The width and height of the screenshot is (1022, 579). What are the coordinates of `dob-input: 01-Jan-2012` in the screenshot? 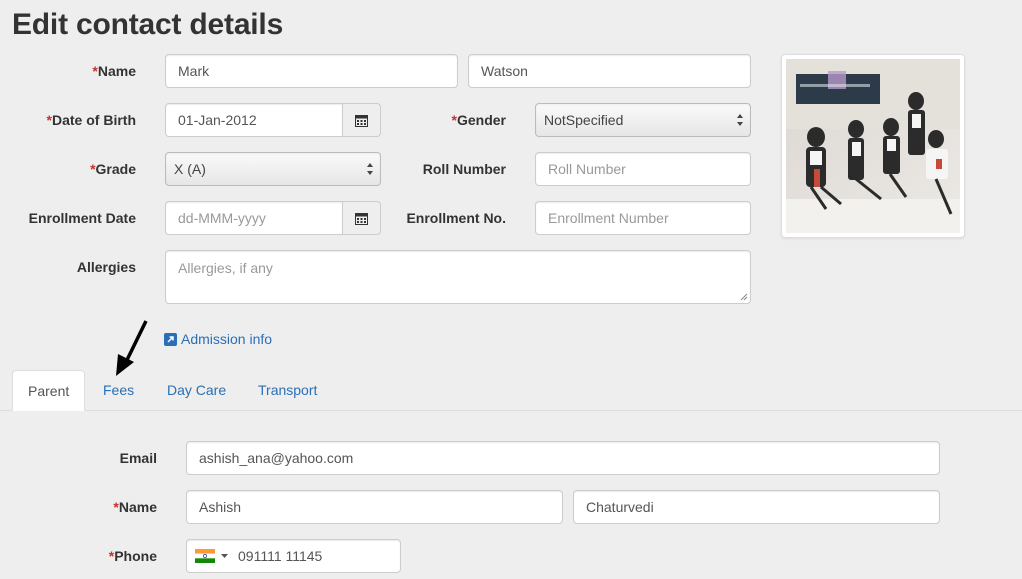 It's located at (254, 120).